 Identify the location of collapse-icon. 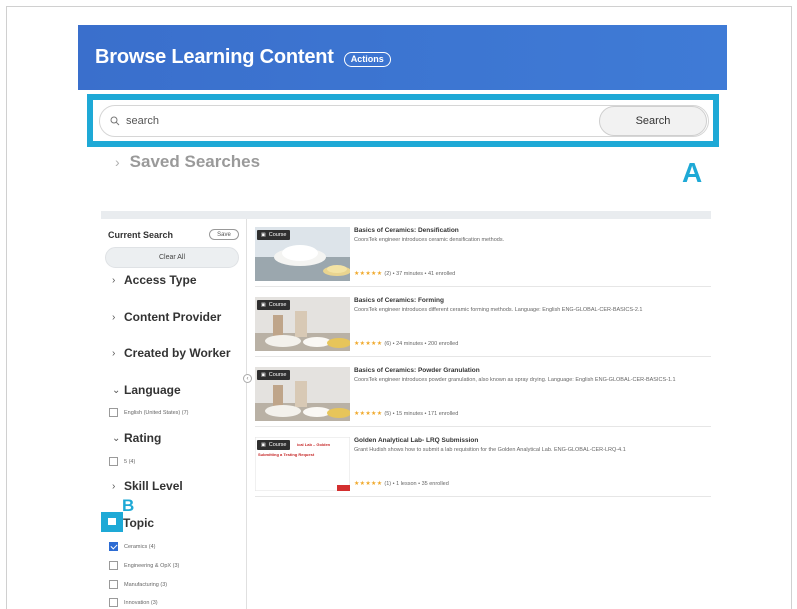
(112, 521).